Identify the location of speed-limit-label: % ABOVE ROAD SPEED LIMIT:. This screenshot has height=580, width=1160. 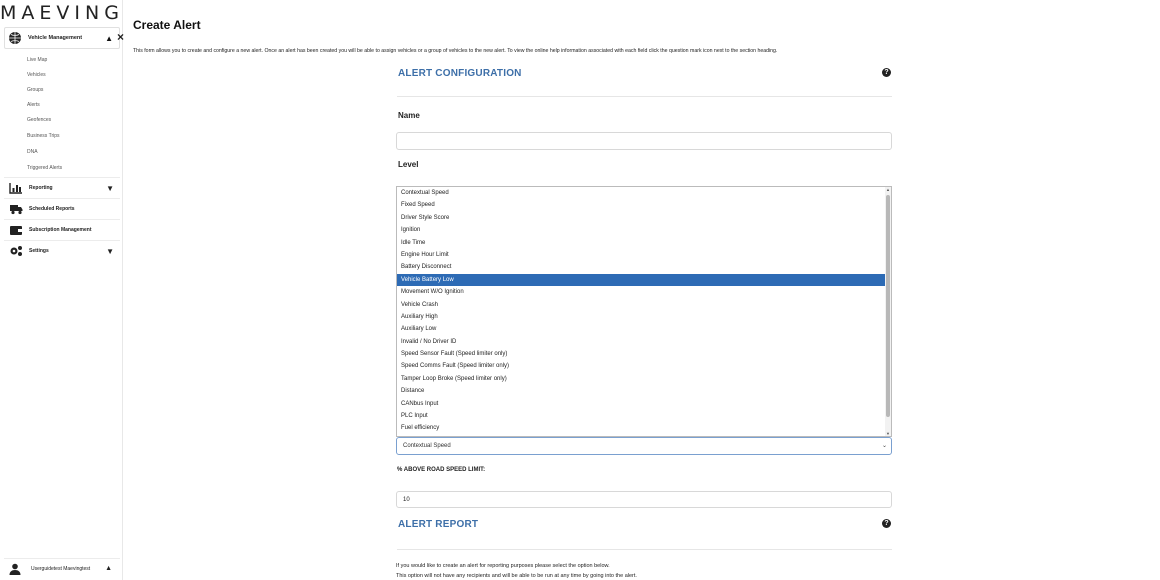
(441, 470).